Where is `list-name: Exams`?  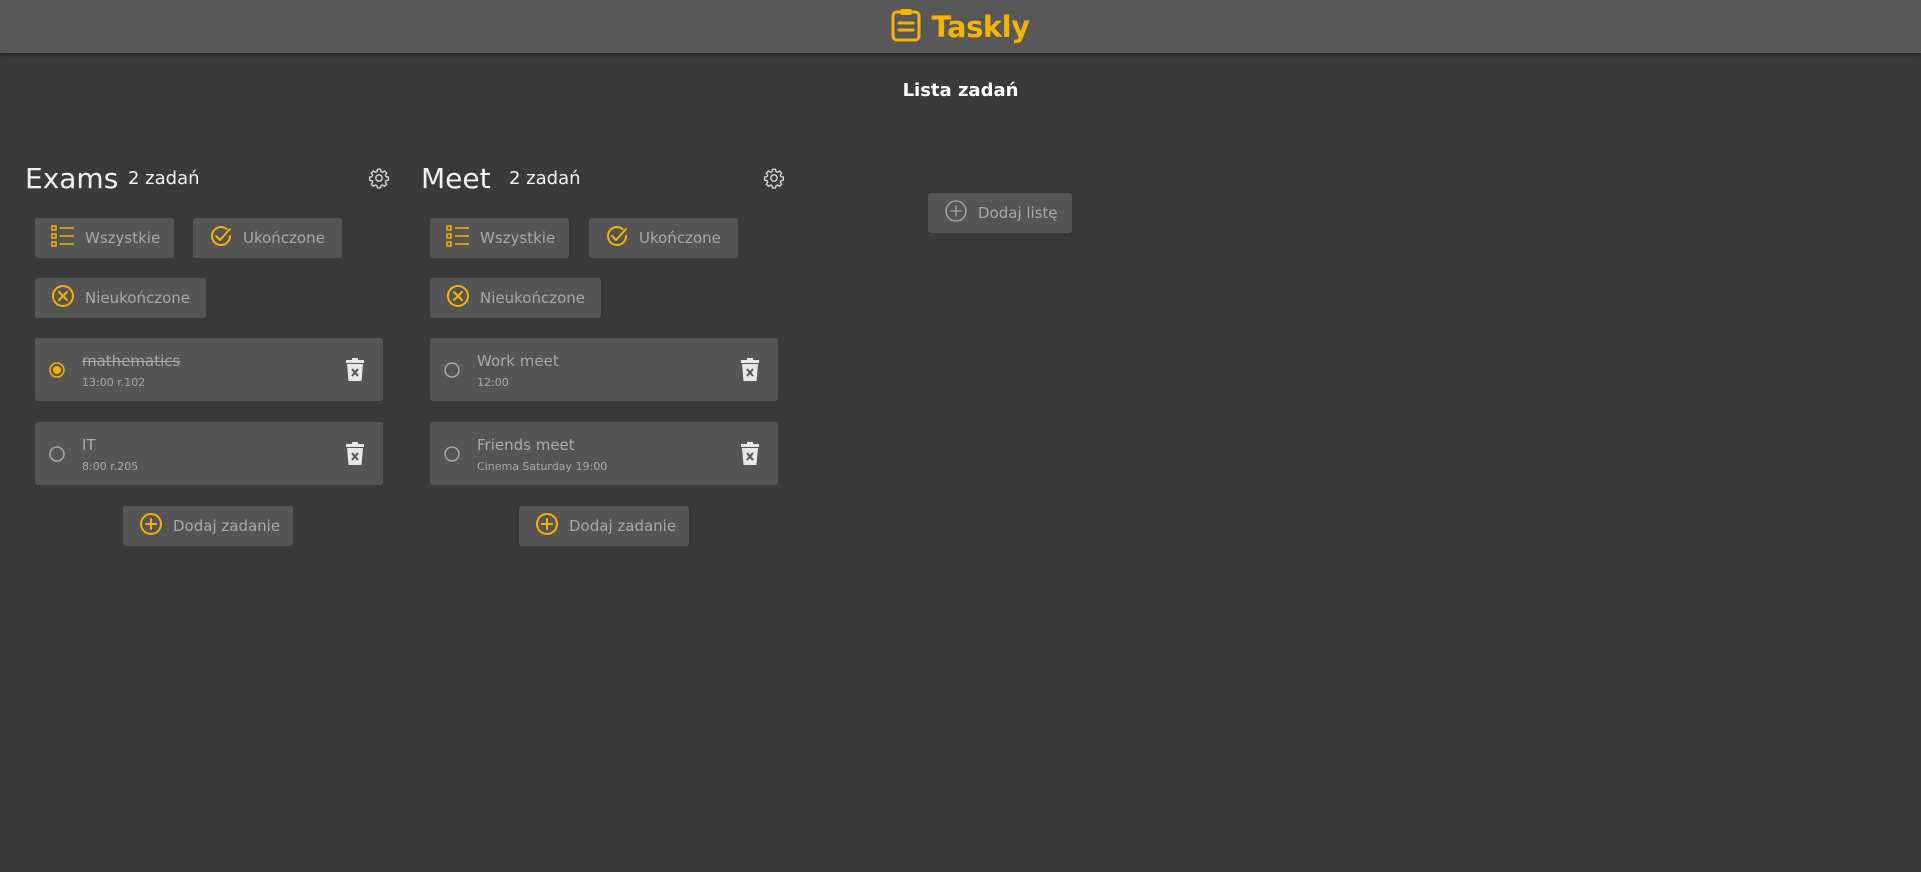 list-name: Exams is located at coordinates (71, 178).